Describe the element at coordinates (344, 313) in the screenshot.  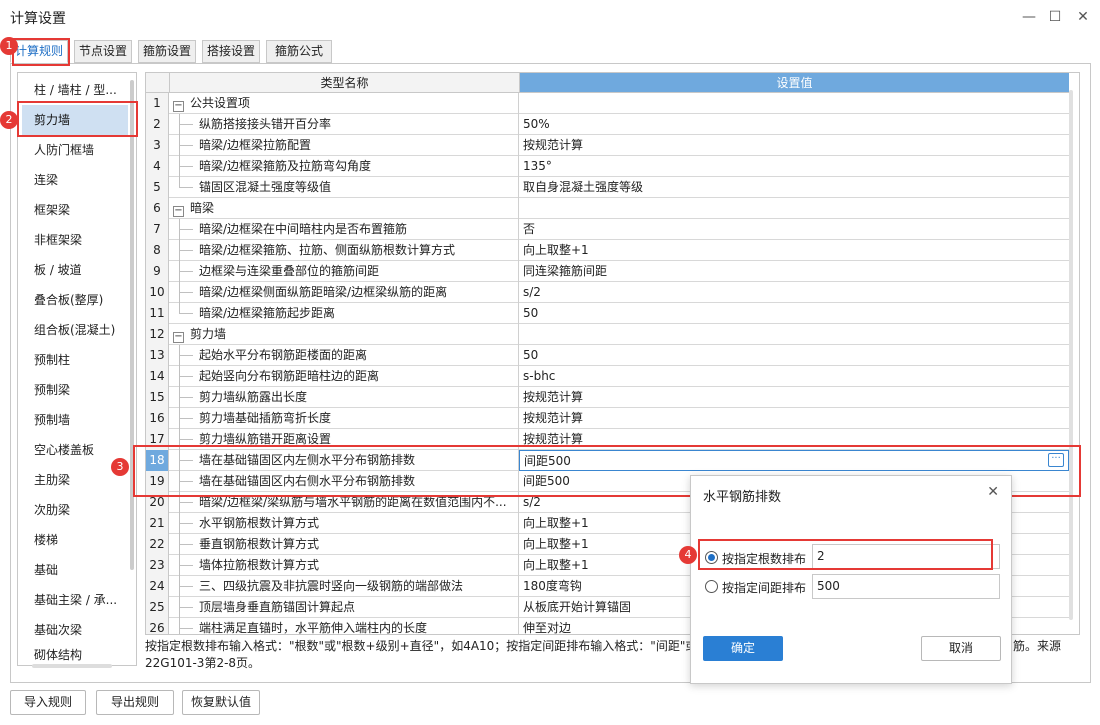
I see `row-name: 暗梁/边框梁箍筋起步距离` at that location.